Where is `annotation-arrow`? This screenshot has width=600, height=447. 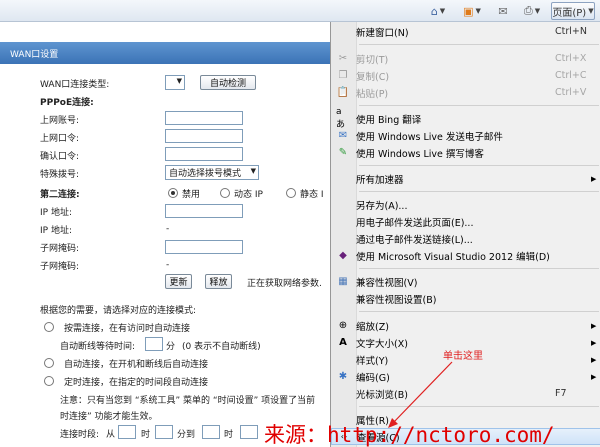
annotation-arrow is located at coordinates (420, 394).